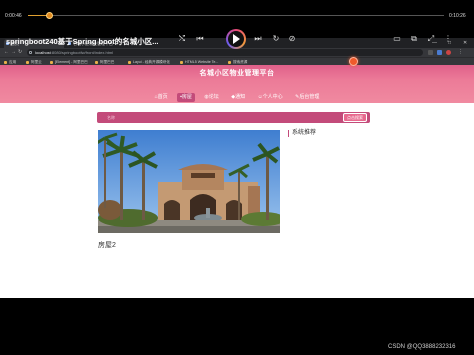 Image resolution: width=474 pixels, height=355 pixels. Describe the element at coordinates (20, 52) in the screenshot. I see `reload-icon: ↻` at that location.